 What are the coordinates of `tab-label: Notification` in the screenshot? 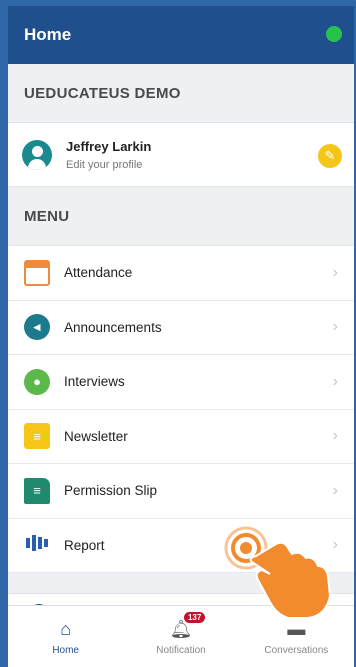 It's located at (181, 650).